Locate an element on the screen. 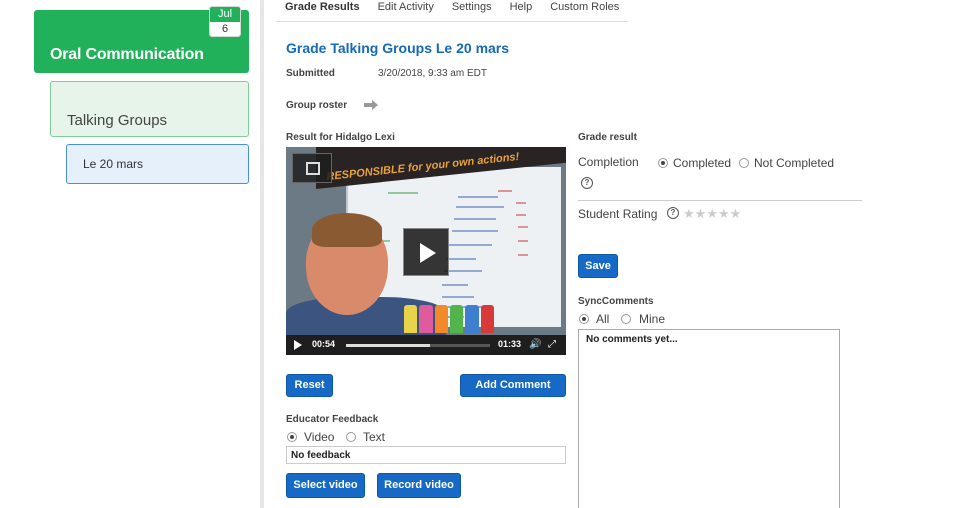  feedback-text-radio is located at coordinates (351, 437).